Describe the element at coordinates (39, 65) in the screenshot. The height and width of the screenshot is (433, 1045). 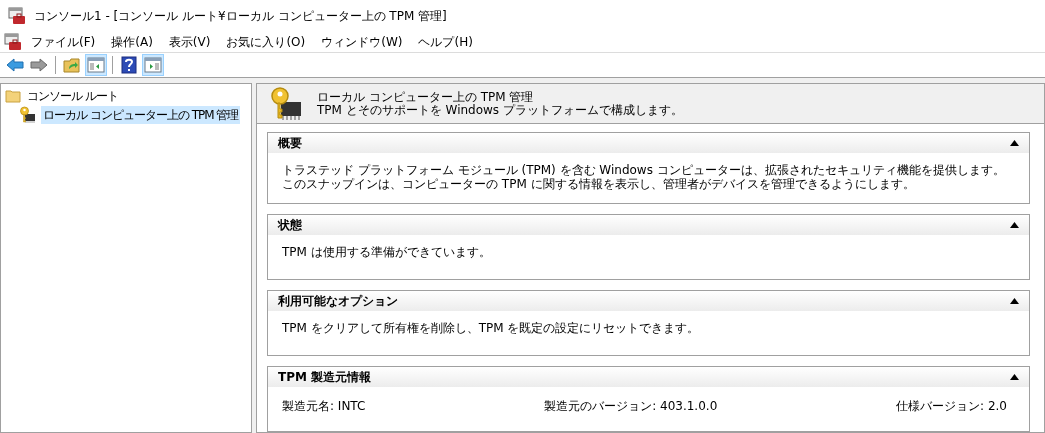
I see `forward-arrow-icon` at that location.